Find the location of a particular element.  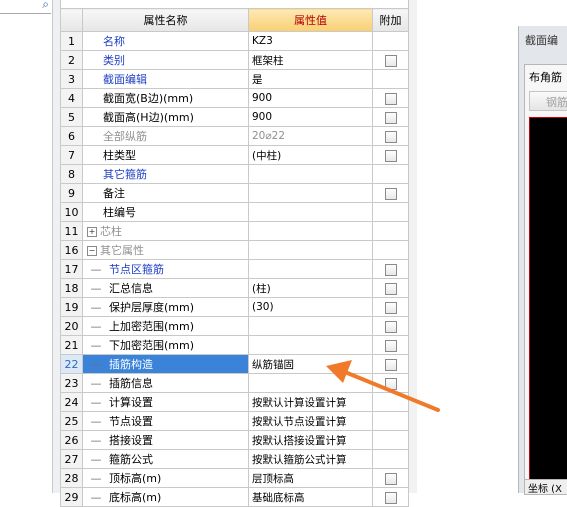

property-name-cell: — 节点区箍筋 is located at coordinates (165, 269).